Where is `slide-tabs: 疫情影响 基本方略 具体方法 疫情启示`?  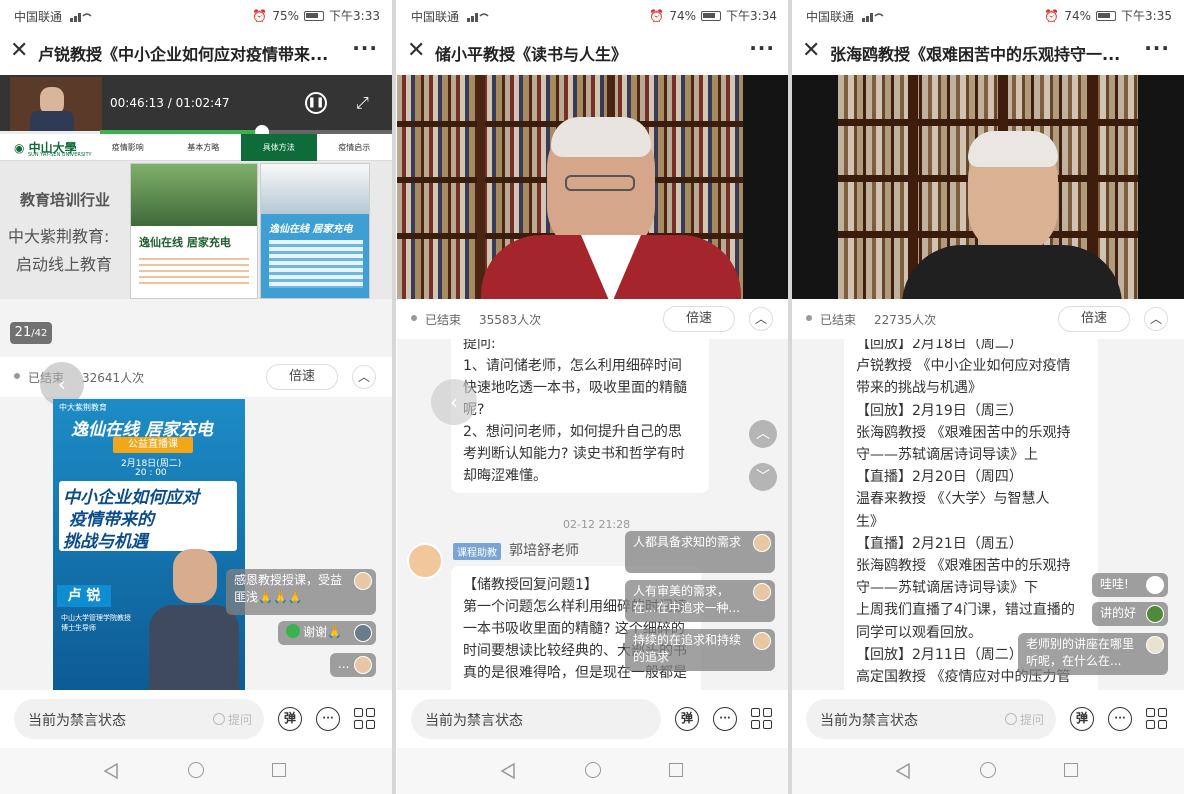 slide-tabs: 疫情影响 基本方略 具体方法 疫情启示 is located at coordinates (241, 147).